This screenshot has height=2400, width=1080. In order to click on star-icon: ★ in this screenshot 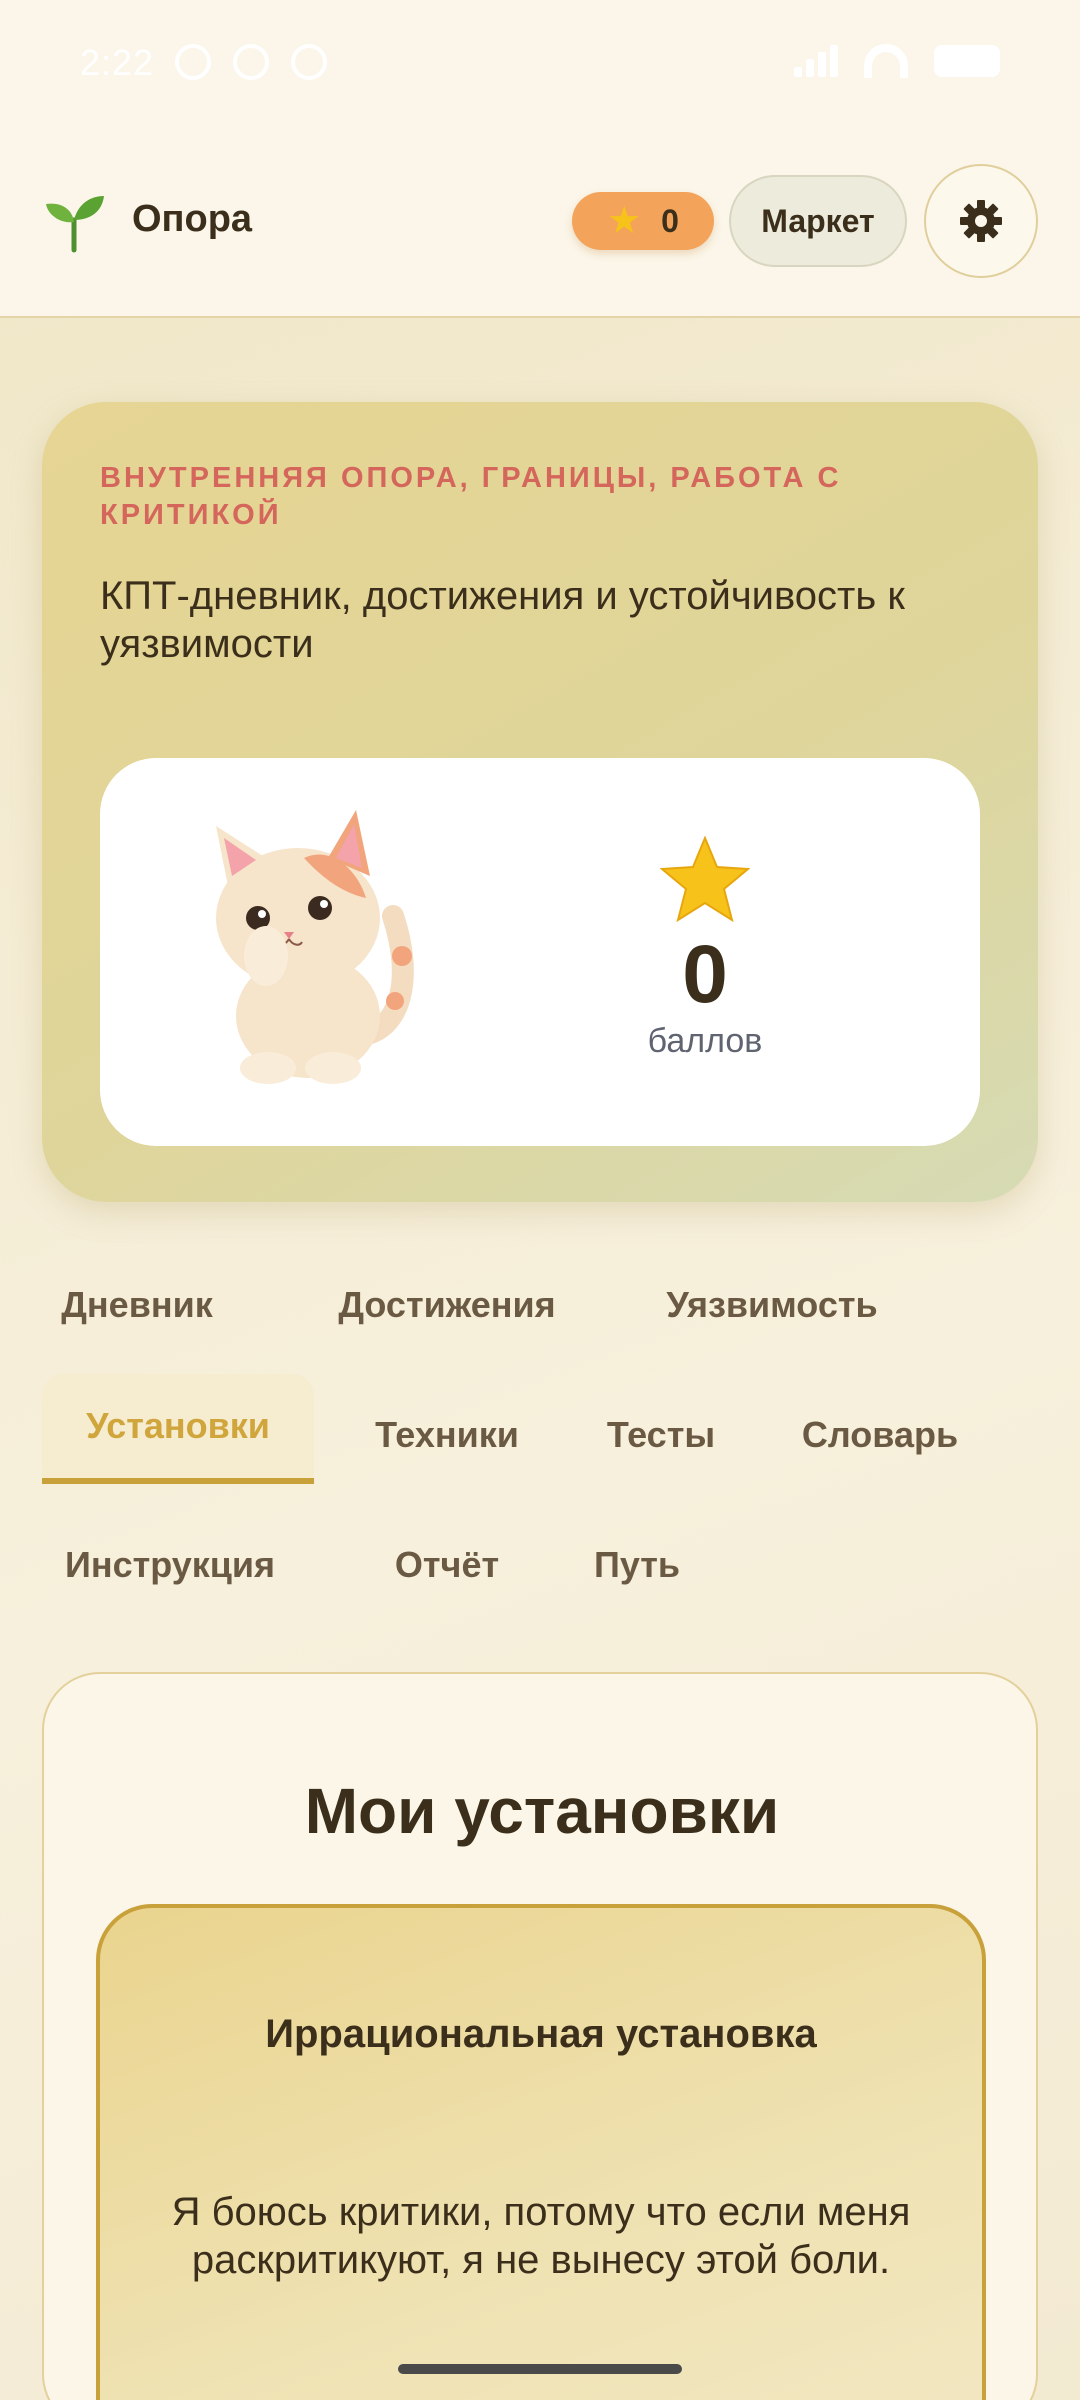, I will do `click(624, 221)`.